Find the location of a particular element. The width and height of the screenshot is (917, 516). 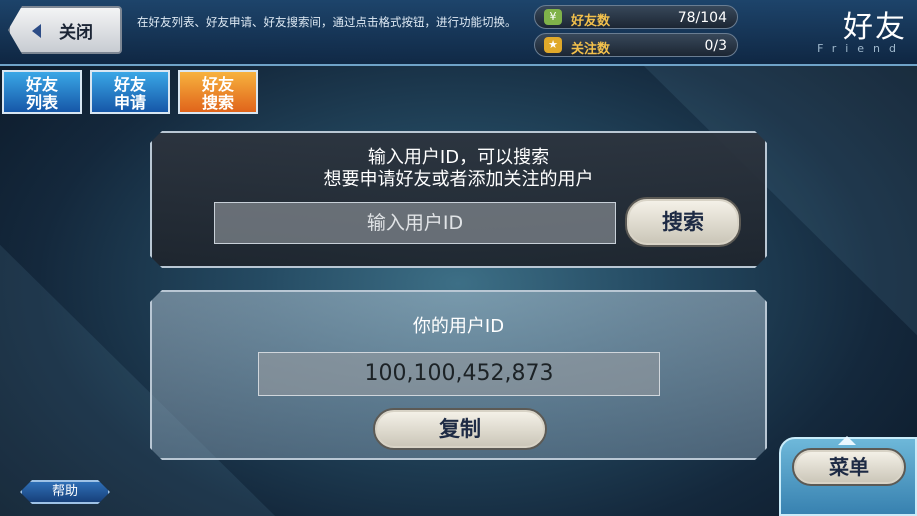

page-subtitle: Friend is located at coordinates (861, 48).